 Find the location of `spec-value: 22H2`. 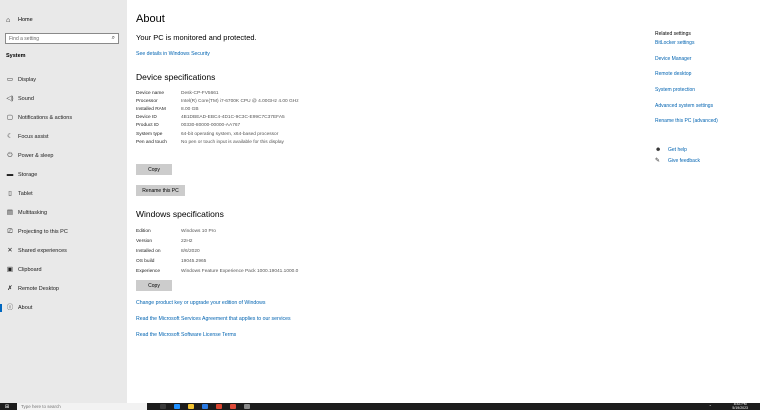

spec-value: 22H2 is located at coordinates (187, 241).